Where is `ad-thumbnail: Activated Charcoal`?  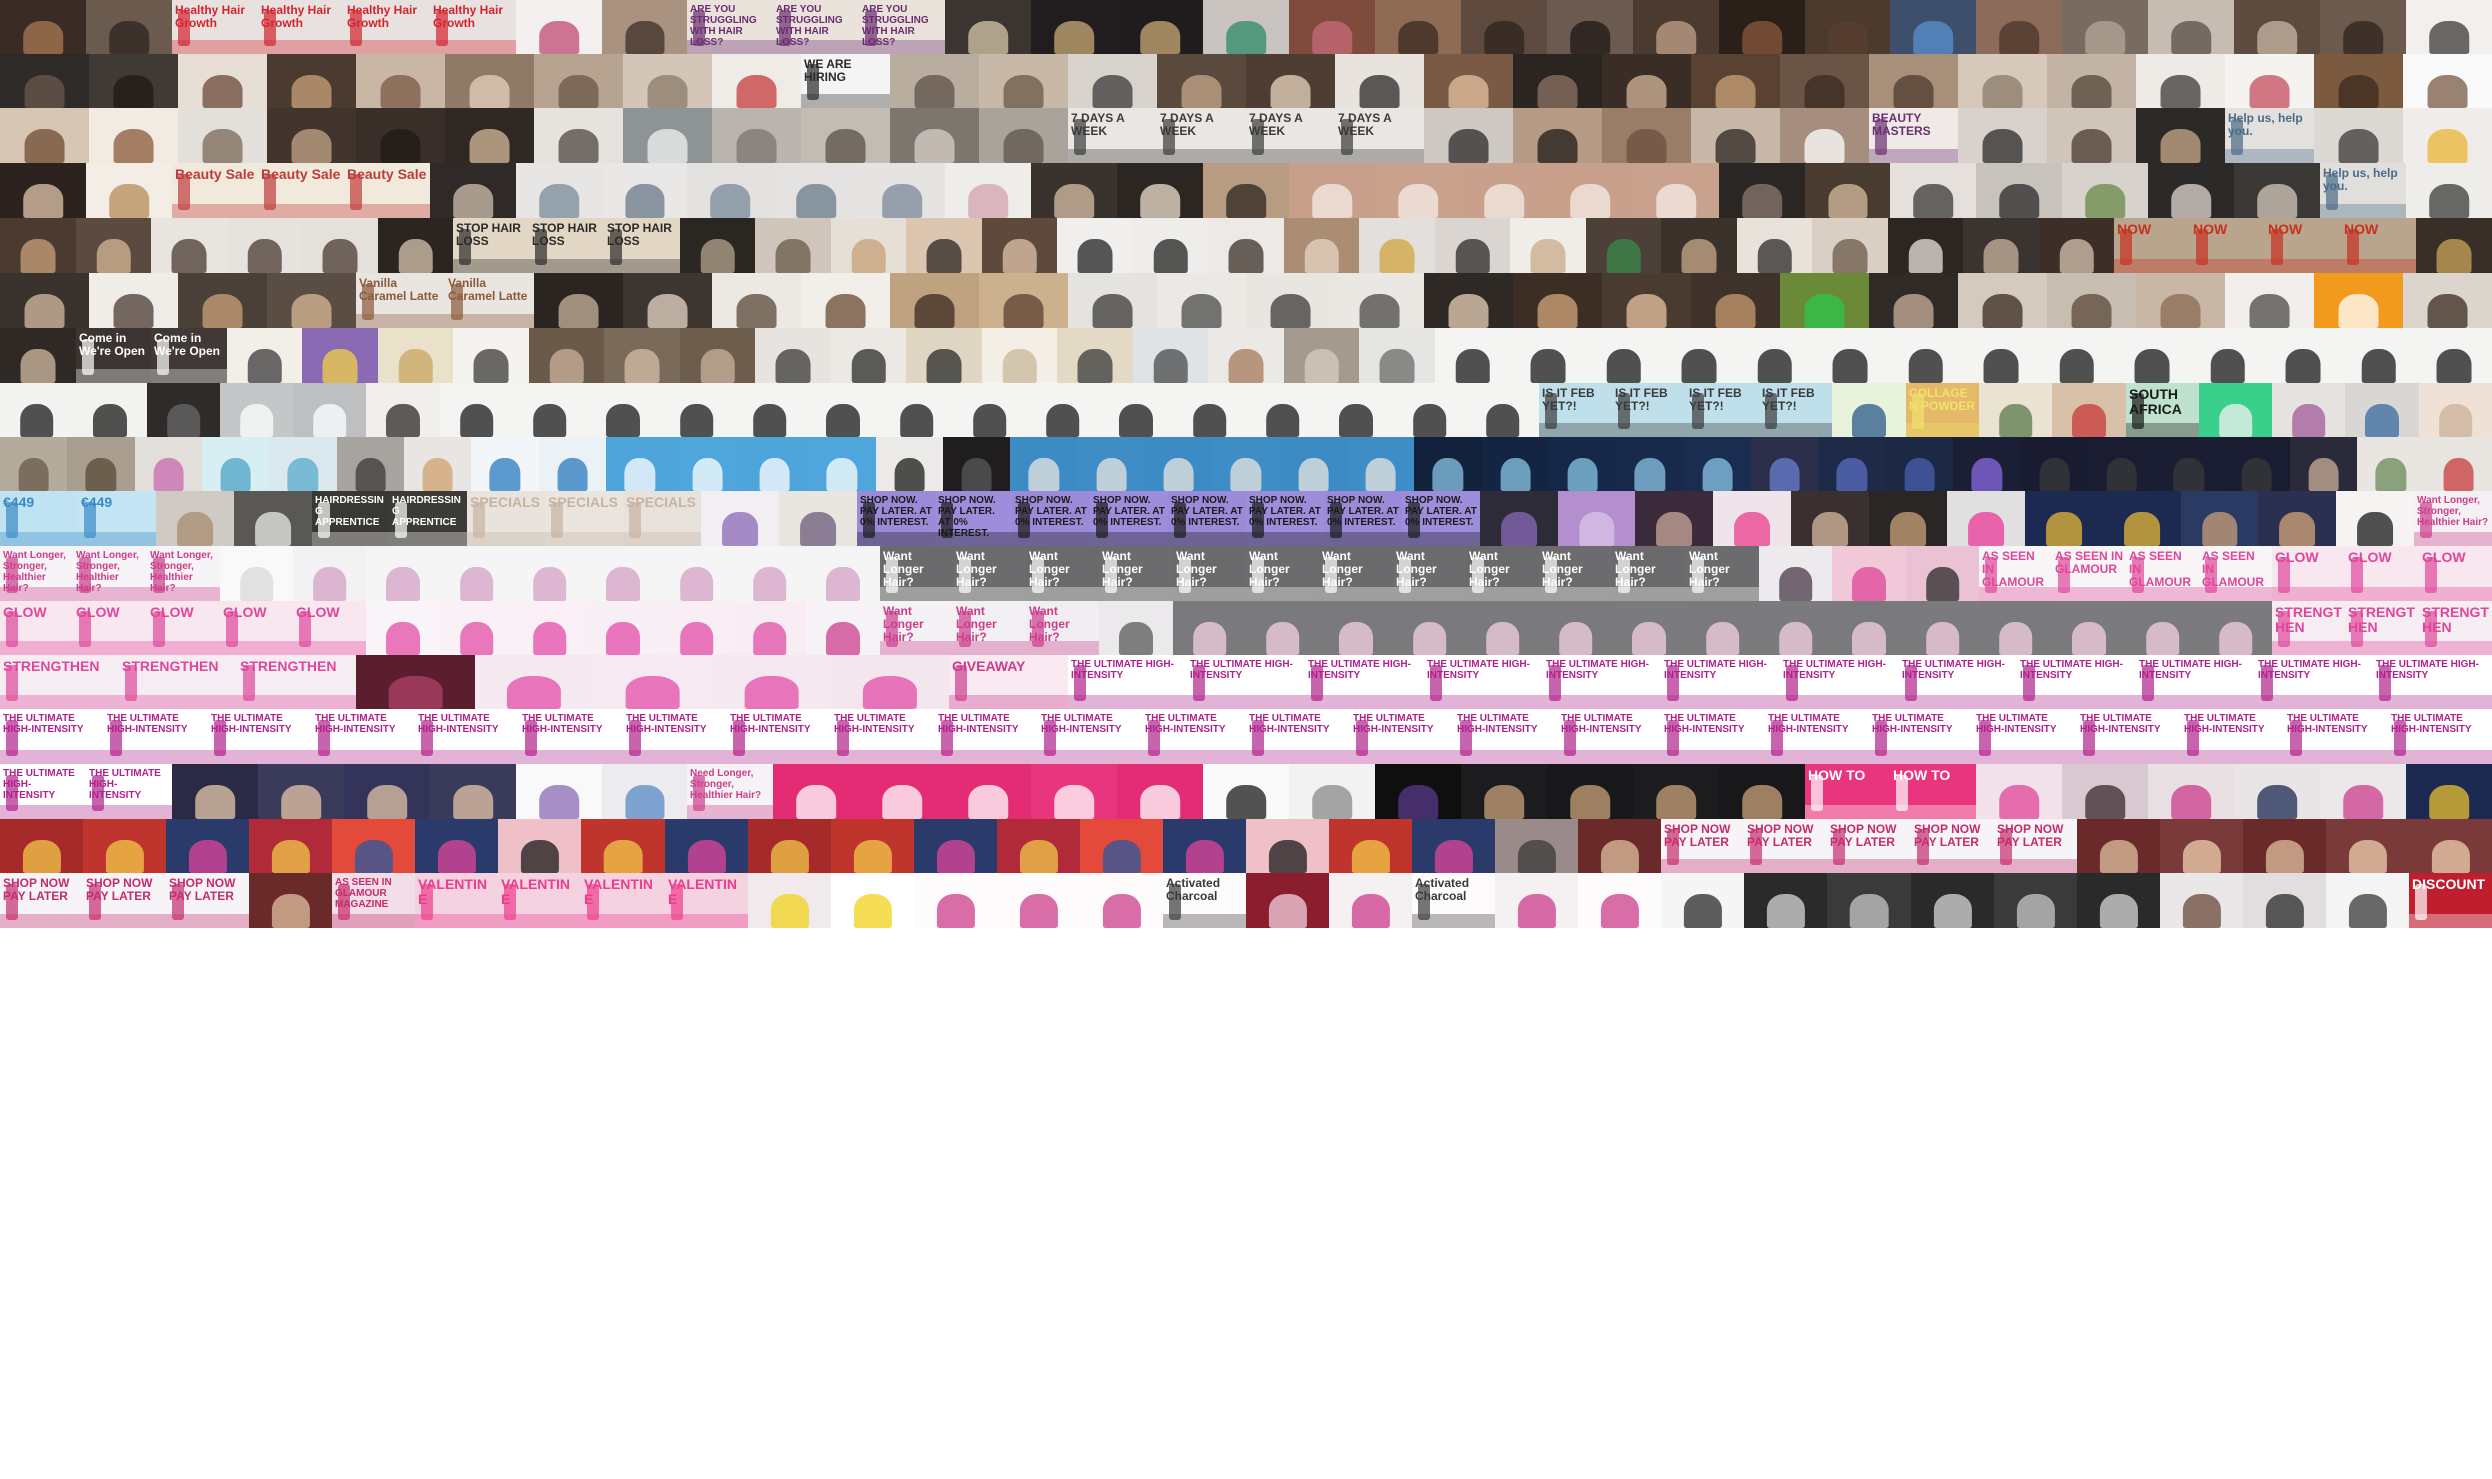
ad-thumbnail: Activated Charcoal is located at coordinates (1204, 900).